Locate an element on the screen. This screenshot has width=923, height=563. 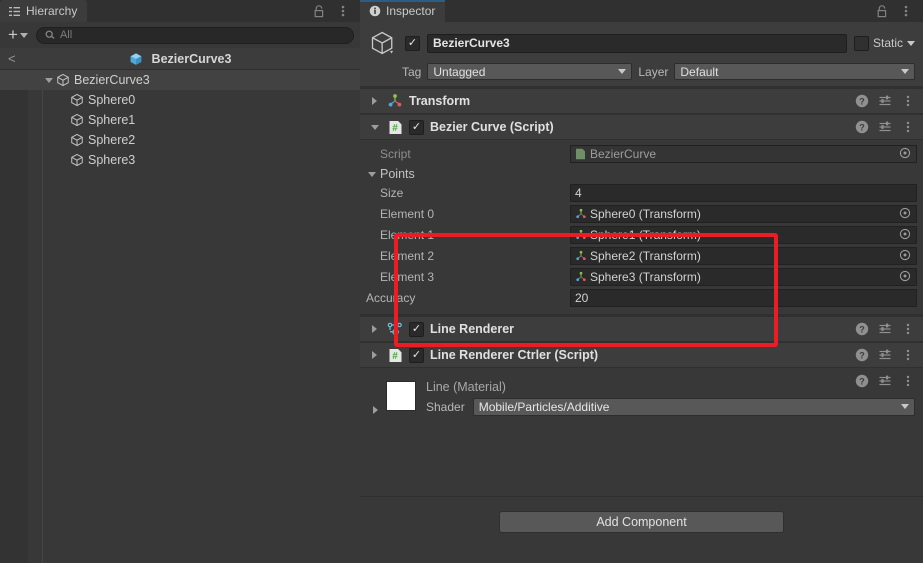
tab-hierarchy-label: Hierarchy is located at coordinates (52, 11).